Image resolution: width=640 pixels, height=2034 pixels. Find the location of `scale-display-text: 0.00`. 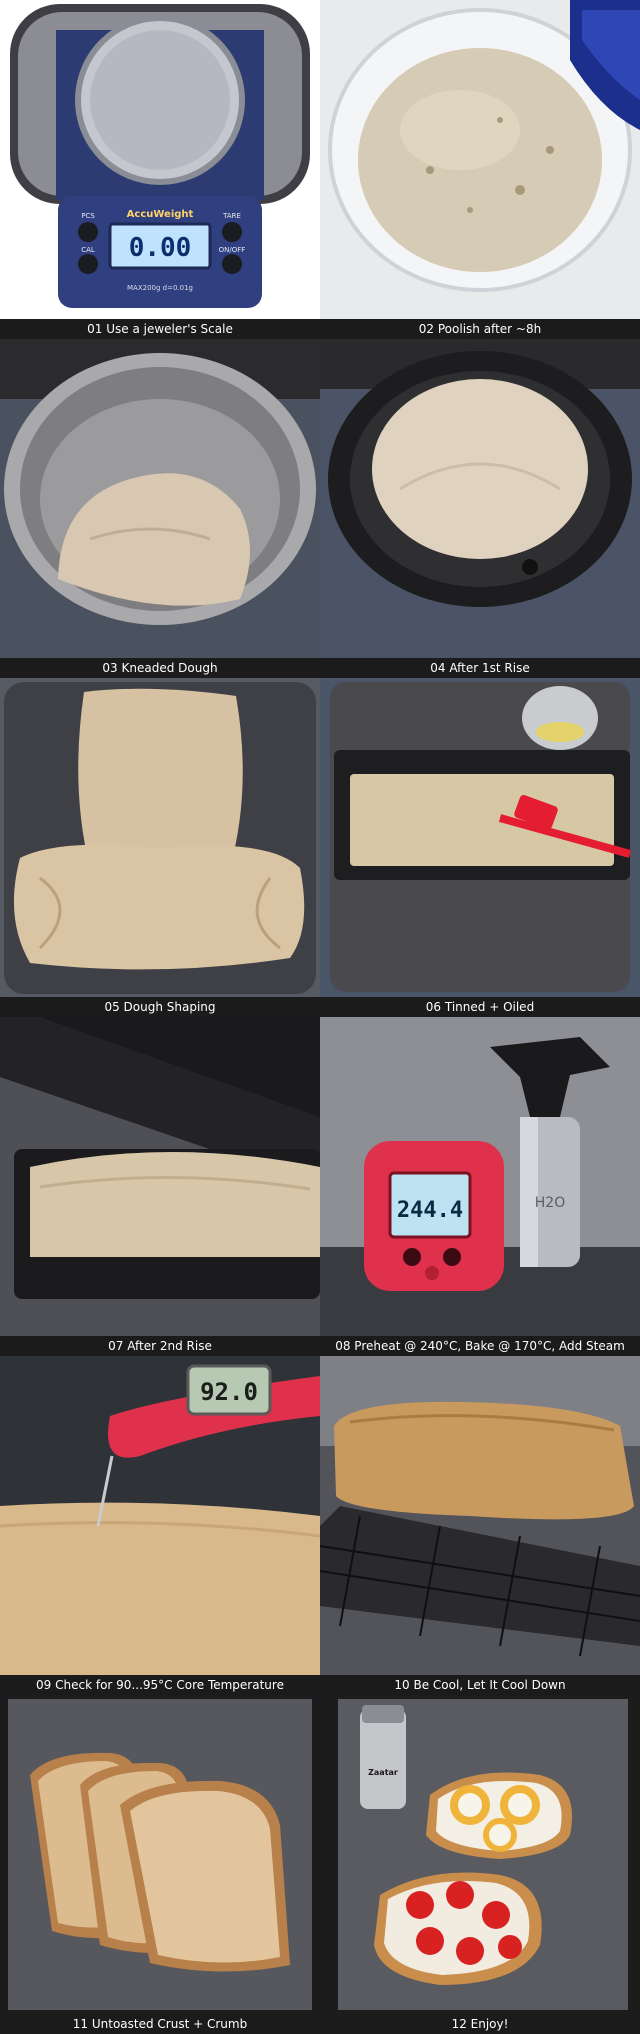

scale-display-text: 0.00 is located at coordinates (160, 248).